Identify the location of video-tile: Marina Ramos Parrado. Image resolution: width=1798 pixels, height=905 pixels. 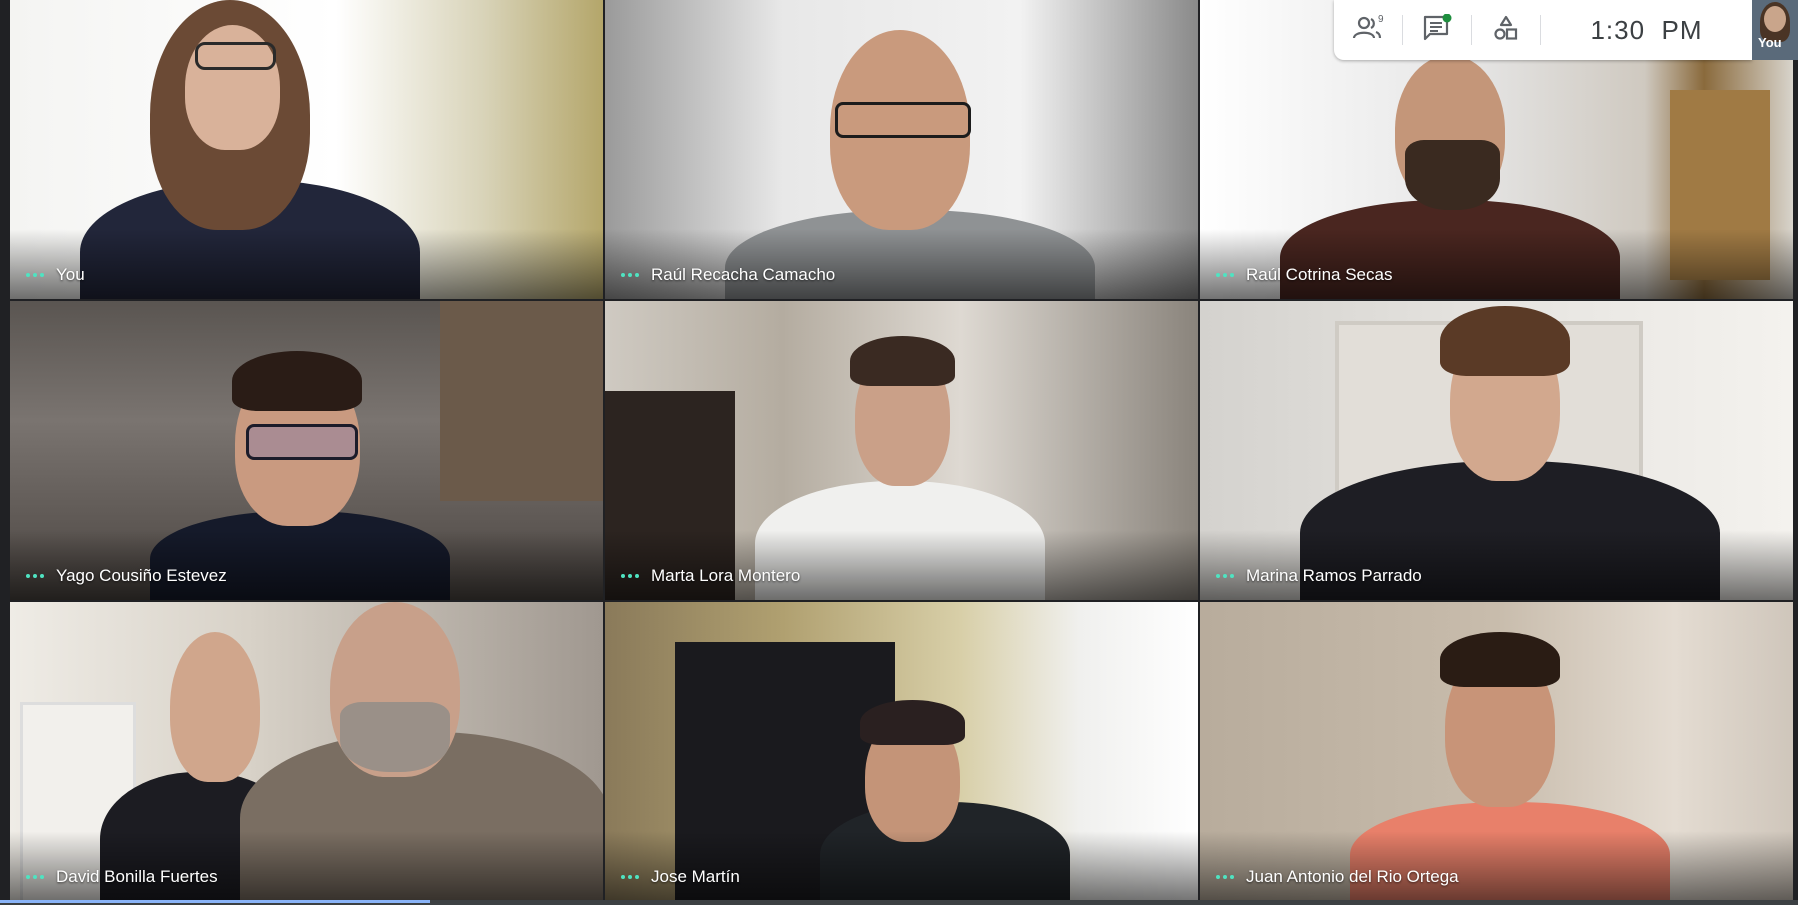
(1496, 450).